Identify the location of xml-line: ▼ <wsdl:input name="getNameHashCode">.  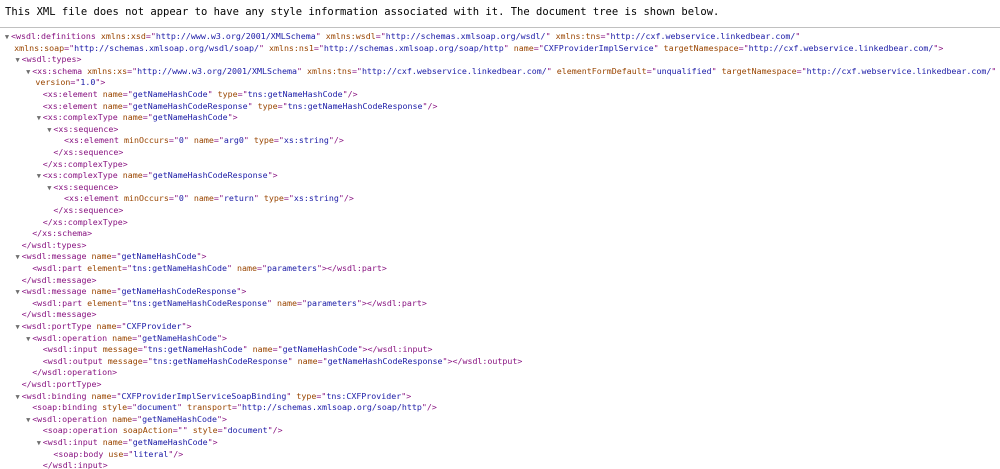
(126, 443).